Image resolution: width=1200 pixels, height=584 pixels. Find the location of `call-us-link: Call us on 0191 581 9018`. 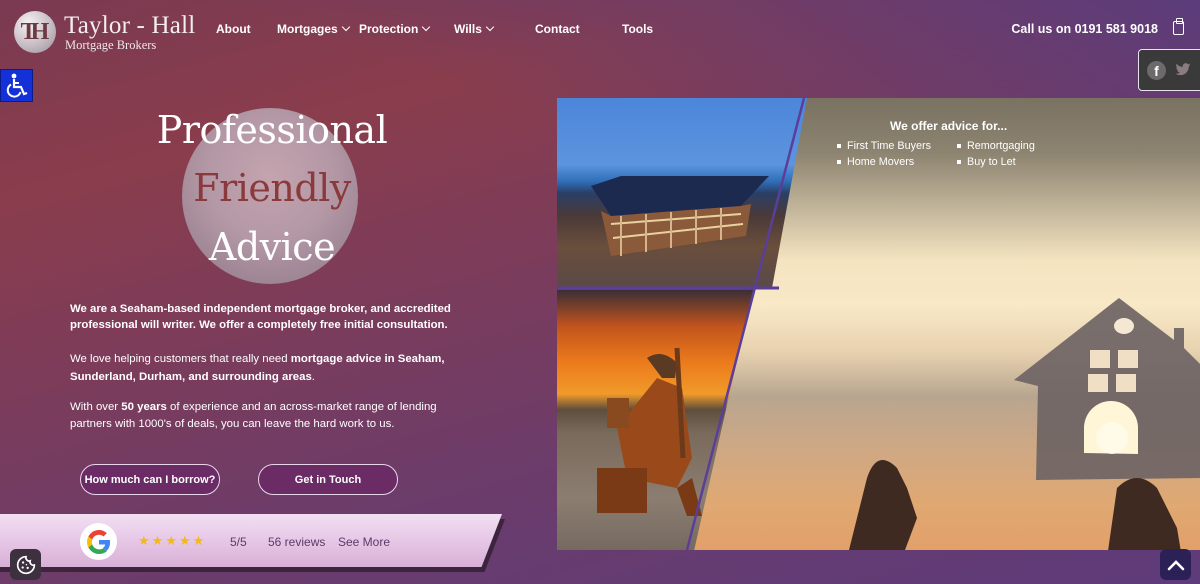

call-us-link: Call us on 0191 581 9018 is located at coordinates (1084, 29).